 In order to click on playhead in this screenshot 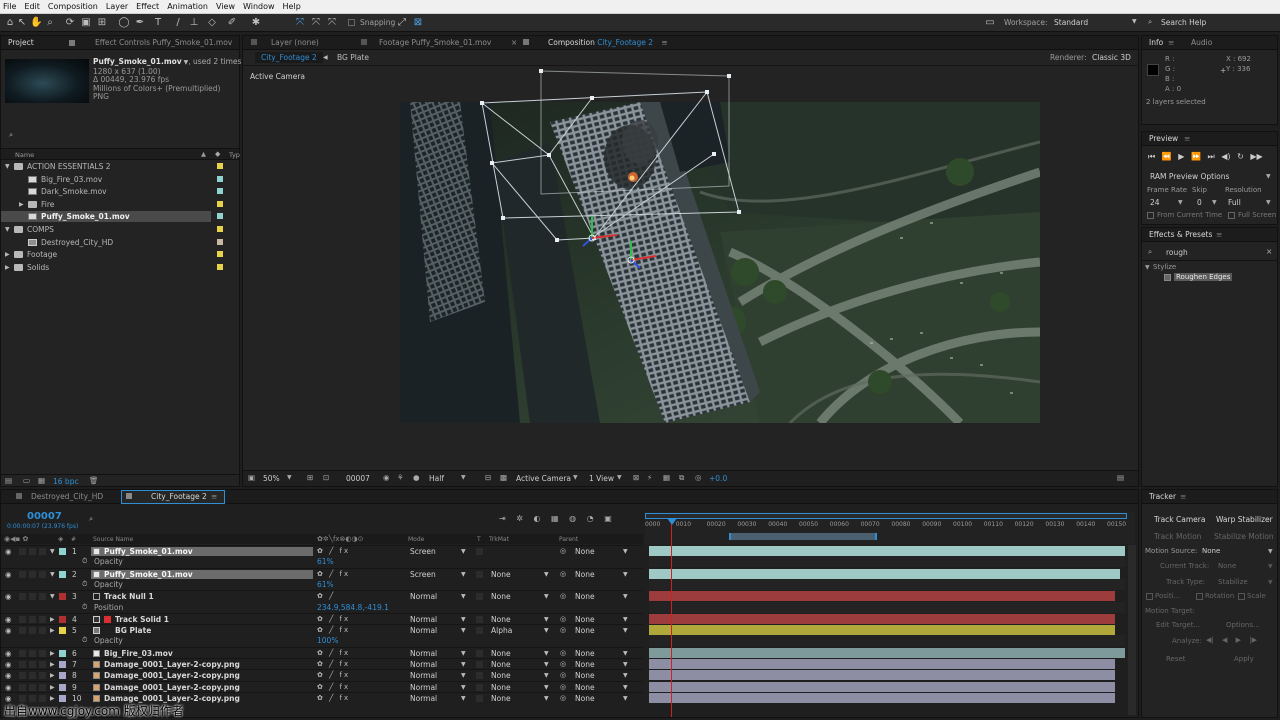, I will do `click(671, 618)`.